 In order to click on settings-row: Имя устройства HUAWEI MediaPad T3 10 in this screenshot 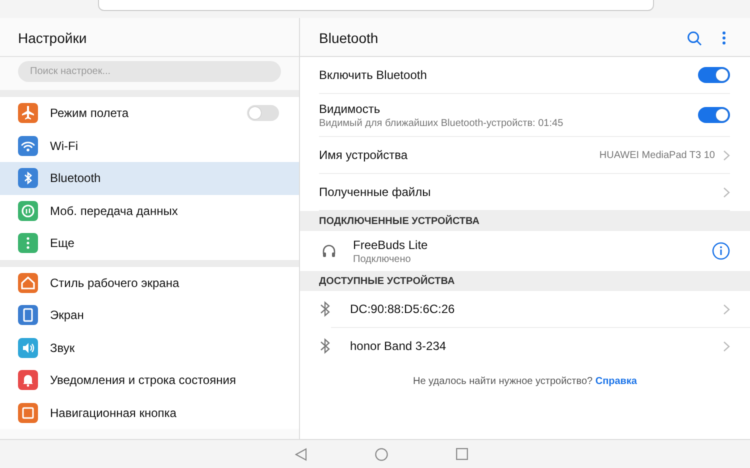, I will do `click(524, 155)`.